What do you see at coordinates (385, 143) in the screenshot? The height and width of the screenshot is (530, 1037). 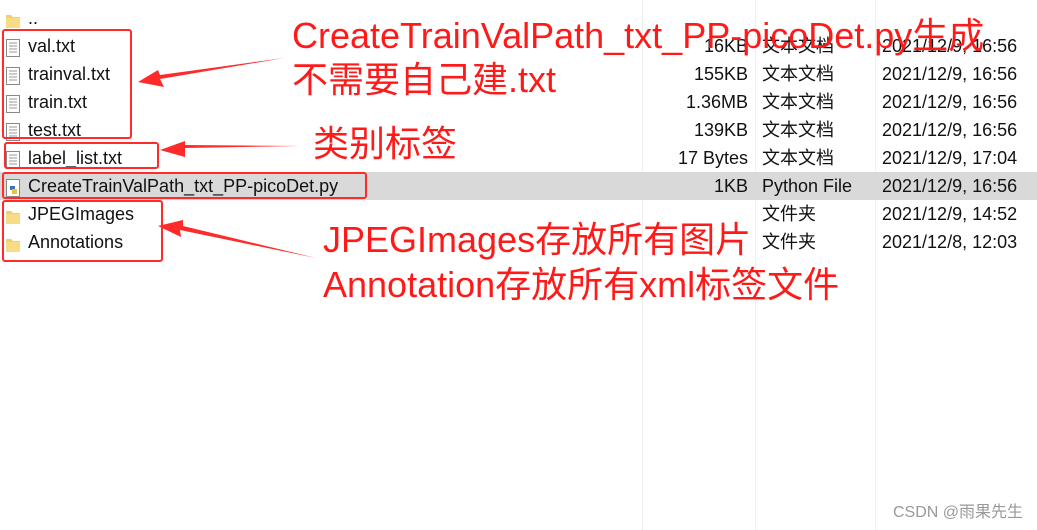 I see `annotation-class-labels: 类别标签` at bounding box center [385, 143].